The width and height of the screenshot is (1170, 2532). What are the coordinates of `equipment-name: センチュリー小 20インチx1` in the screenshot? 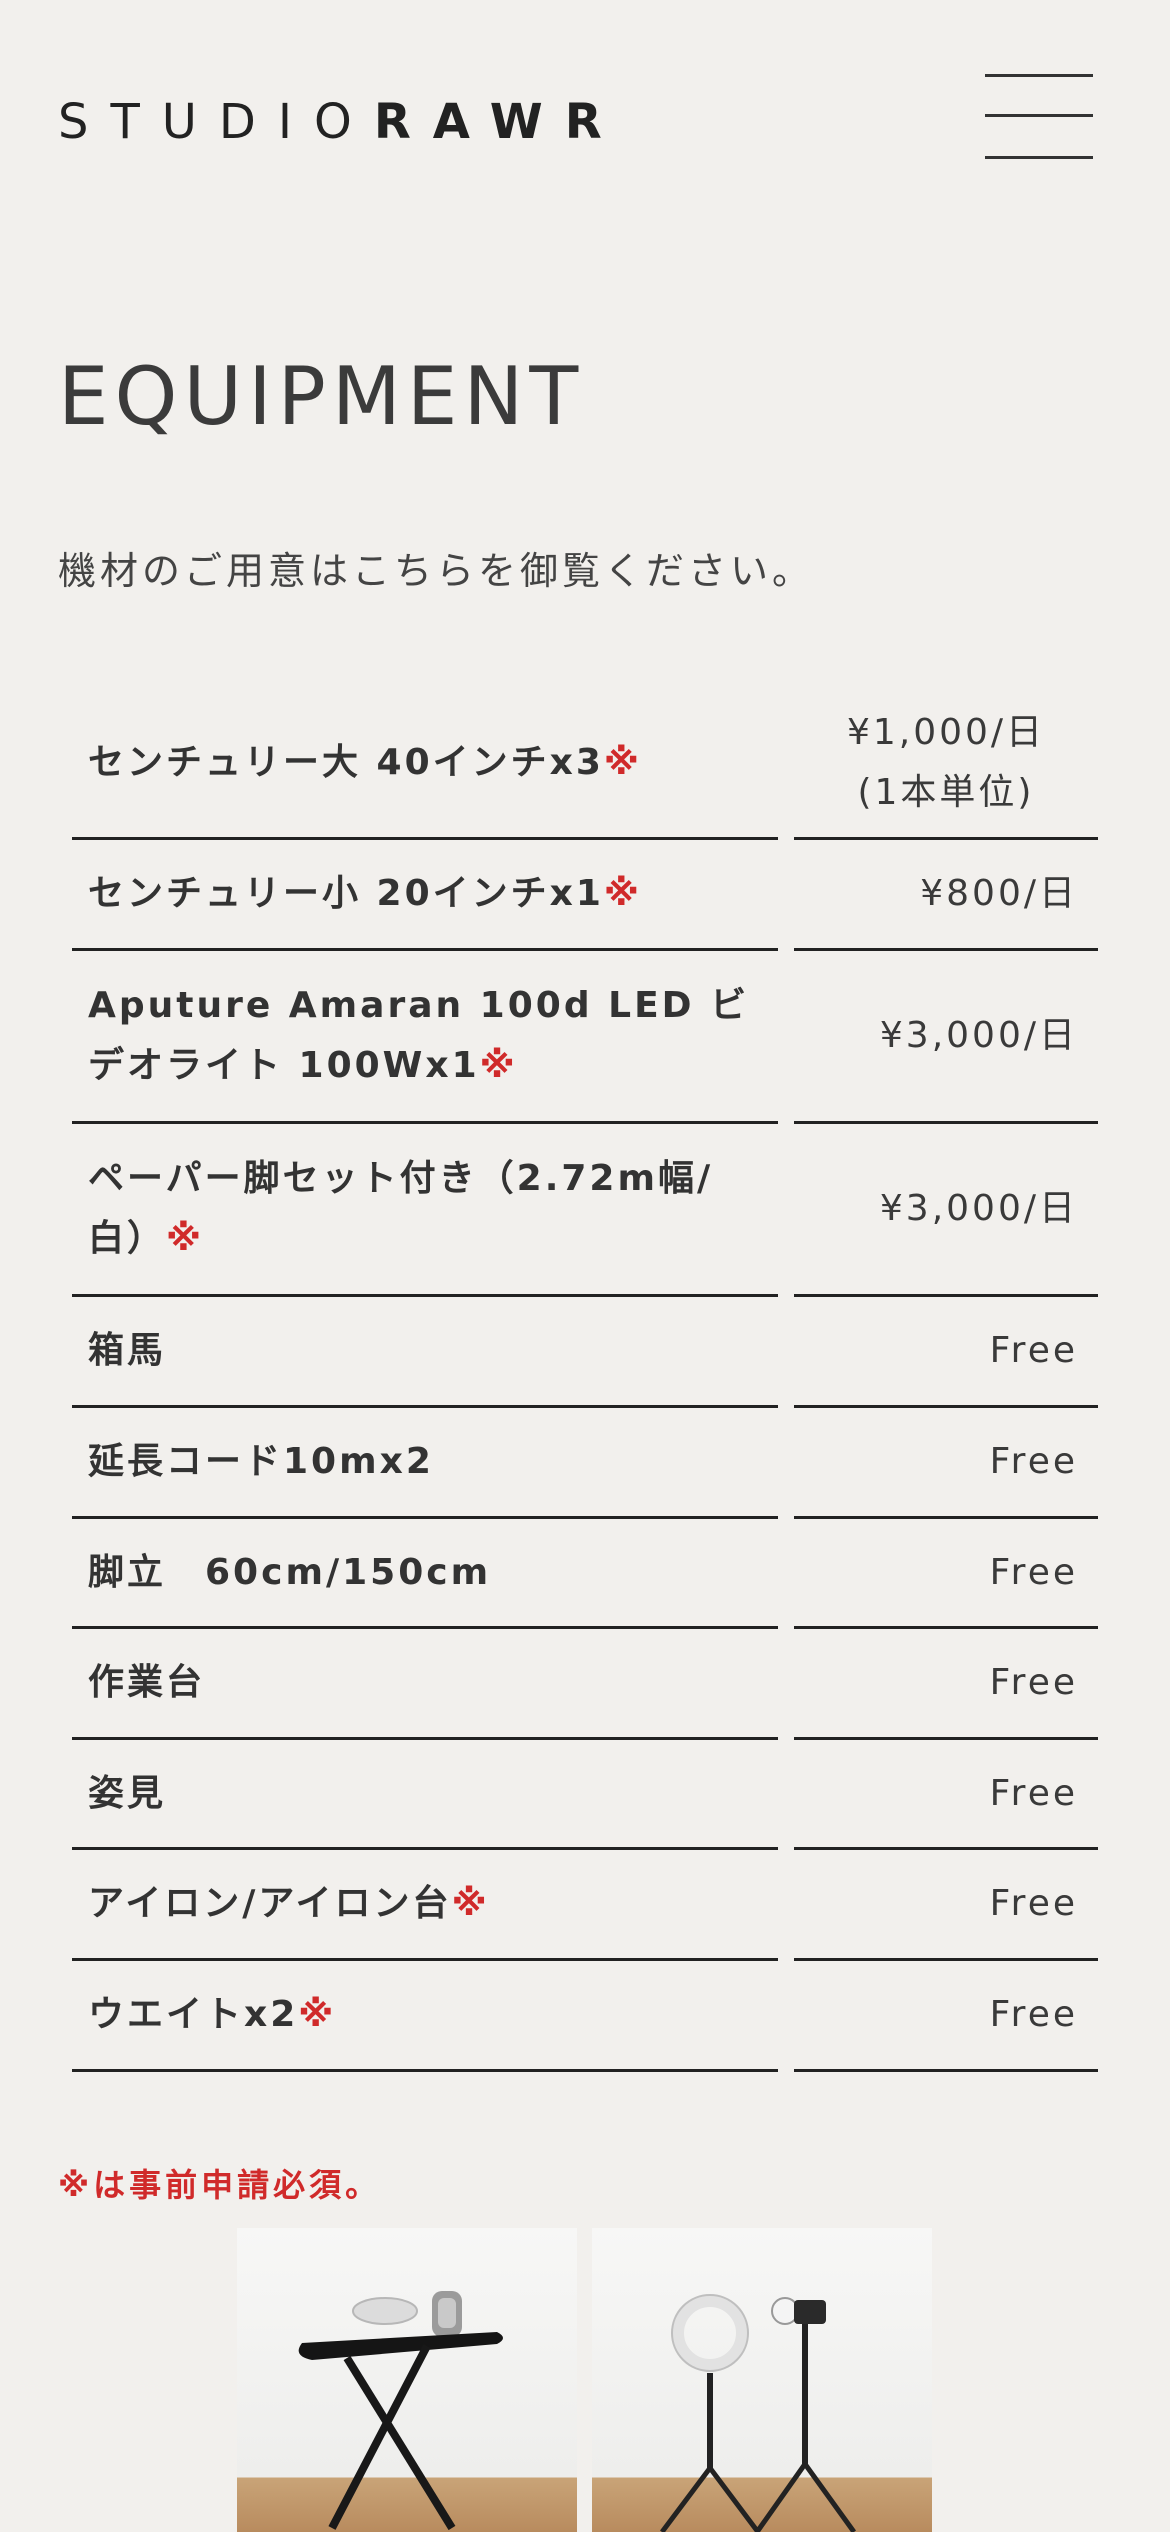 It's located at (346, 893).